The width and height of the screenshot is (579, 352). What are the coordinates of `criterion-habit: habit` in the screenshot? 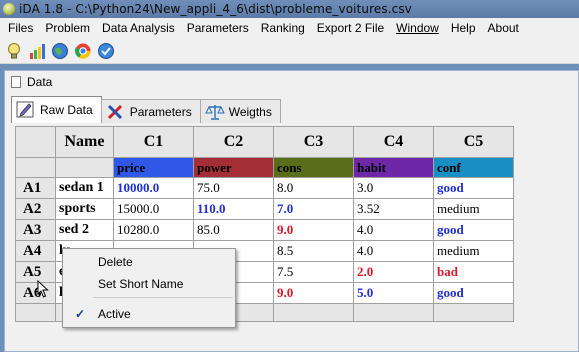 It's located at (393, 167).